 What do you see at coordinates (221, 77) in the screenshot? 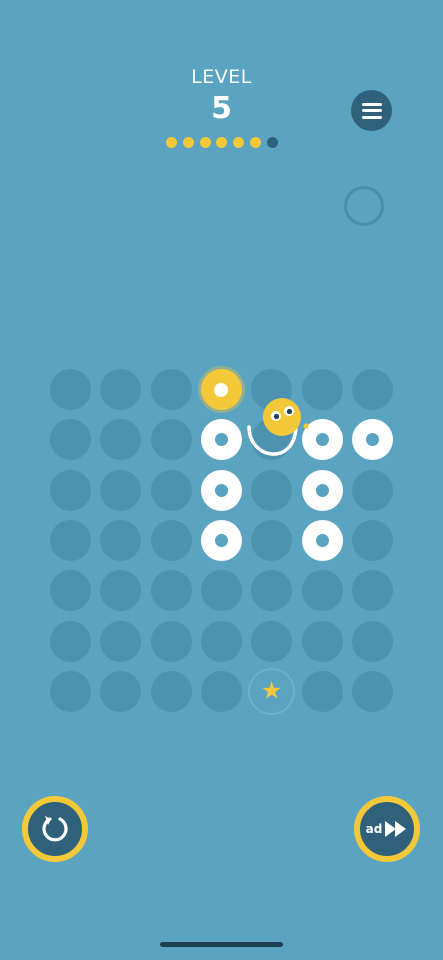
I see `level-label: LEVEL` at bounding box center [221, 77].